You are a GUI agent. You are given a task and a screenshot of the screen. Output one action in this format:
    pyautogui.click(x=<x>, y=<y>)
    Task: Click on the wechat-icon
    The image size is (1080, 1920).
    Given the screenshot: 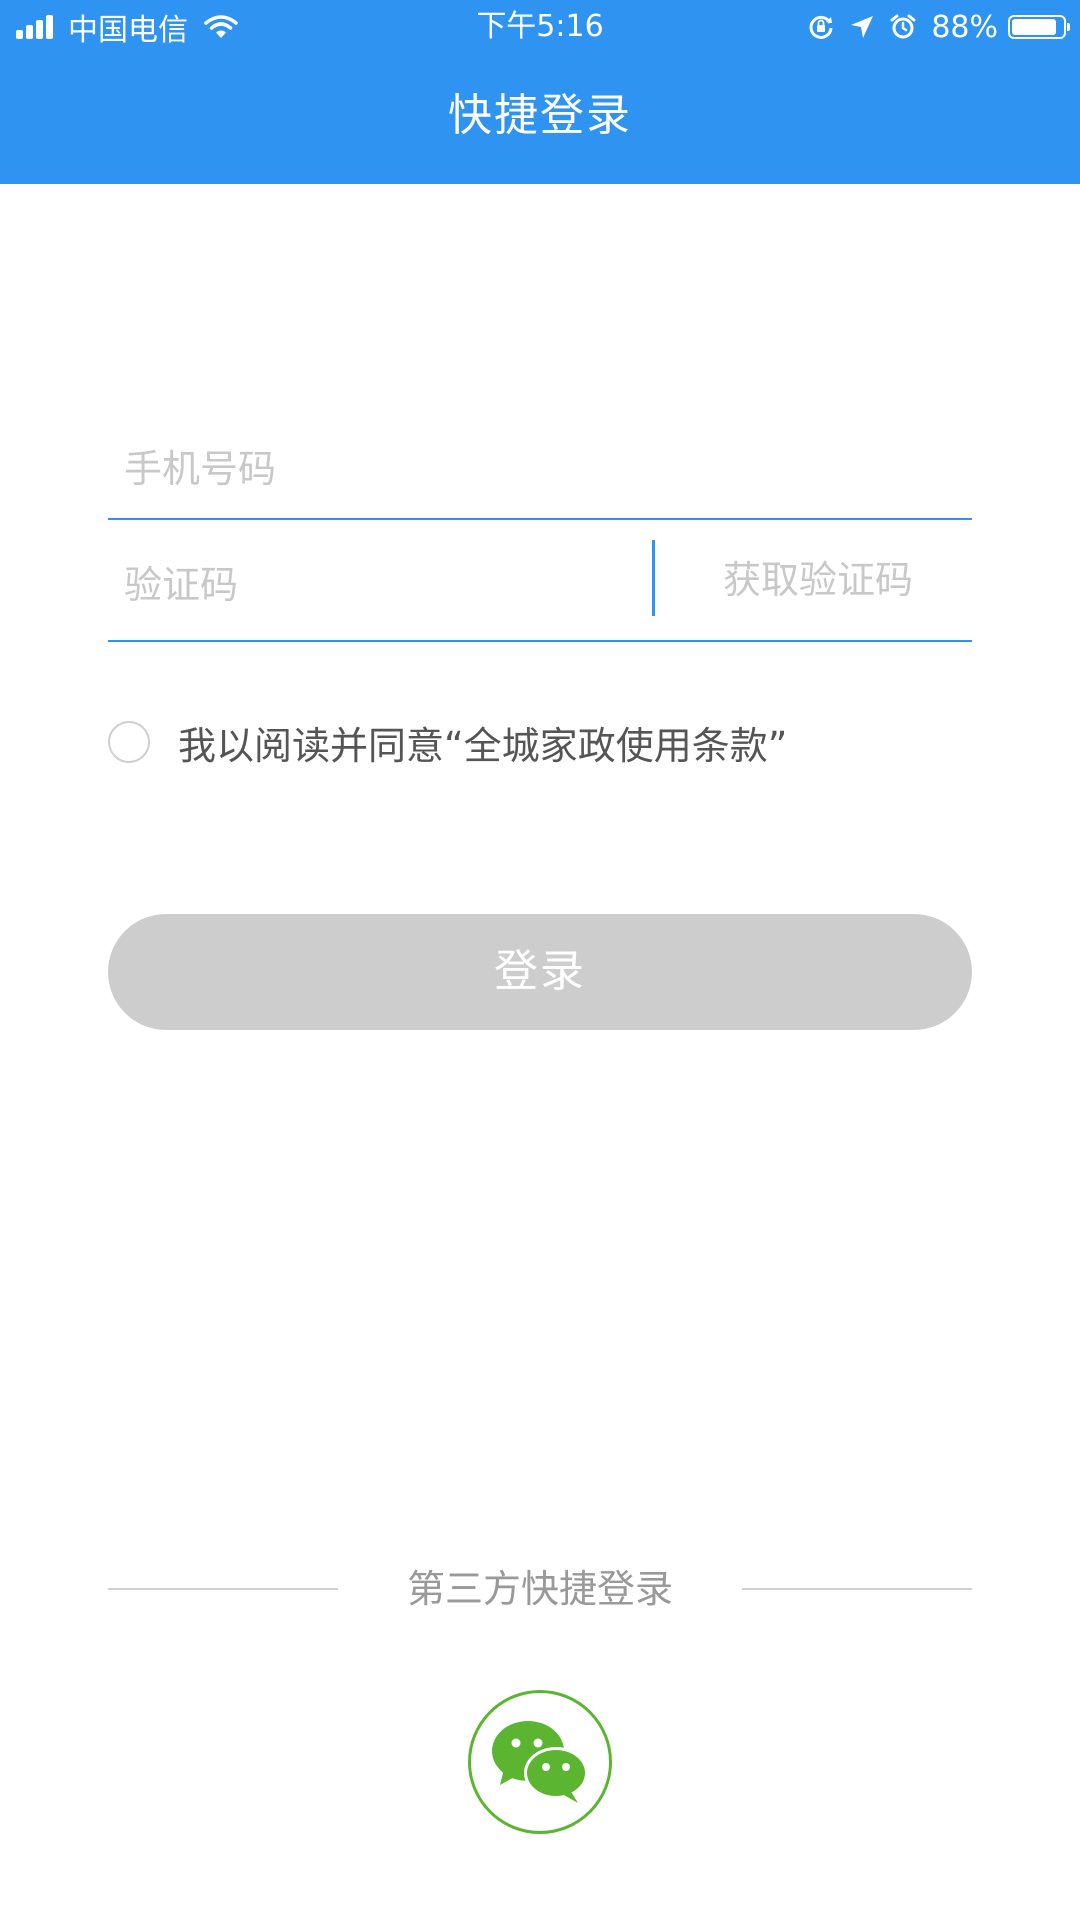 What is the action you would take?
    pyautogui.click(x=540, y=1762)
    